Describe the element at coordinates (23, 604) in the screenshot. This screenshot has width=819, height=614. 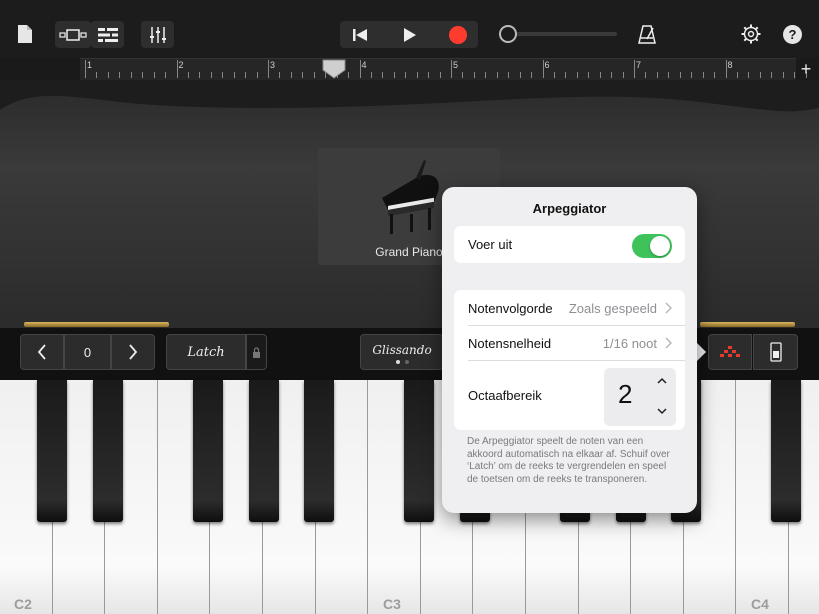
I see `key-label-c2: C2` at that location.